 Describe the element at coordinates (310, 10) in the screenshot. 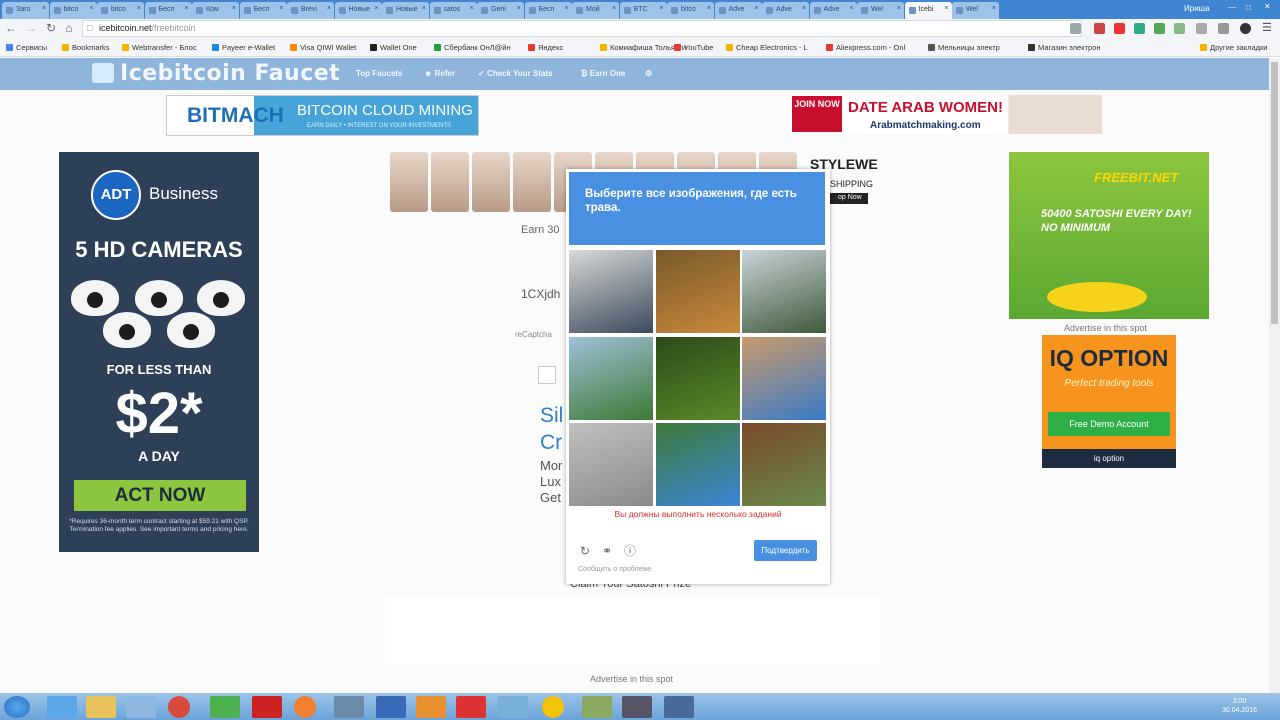

I see `tab: Brevi ×` at that location.